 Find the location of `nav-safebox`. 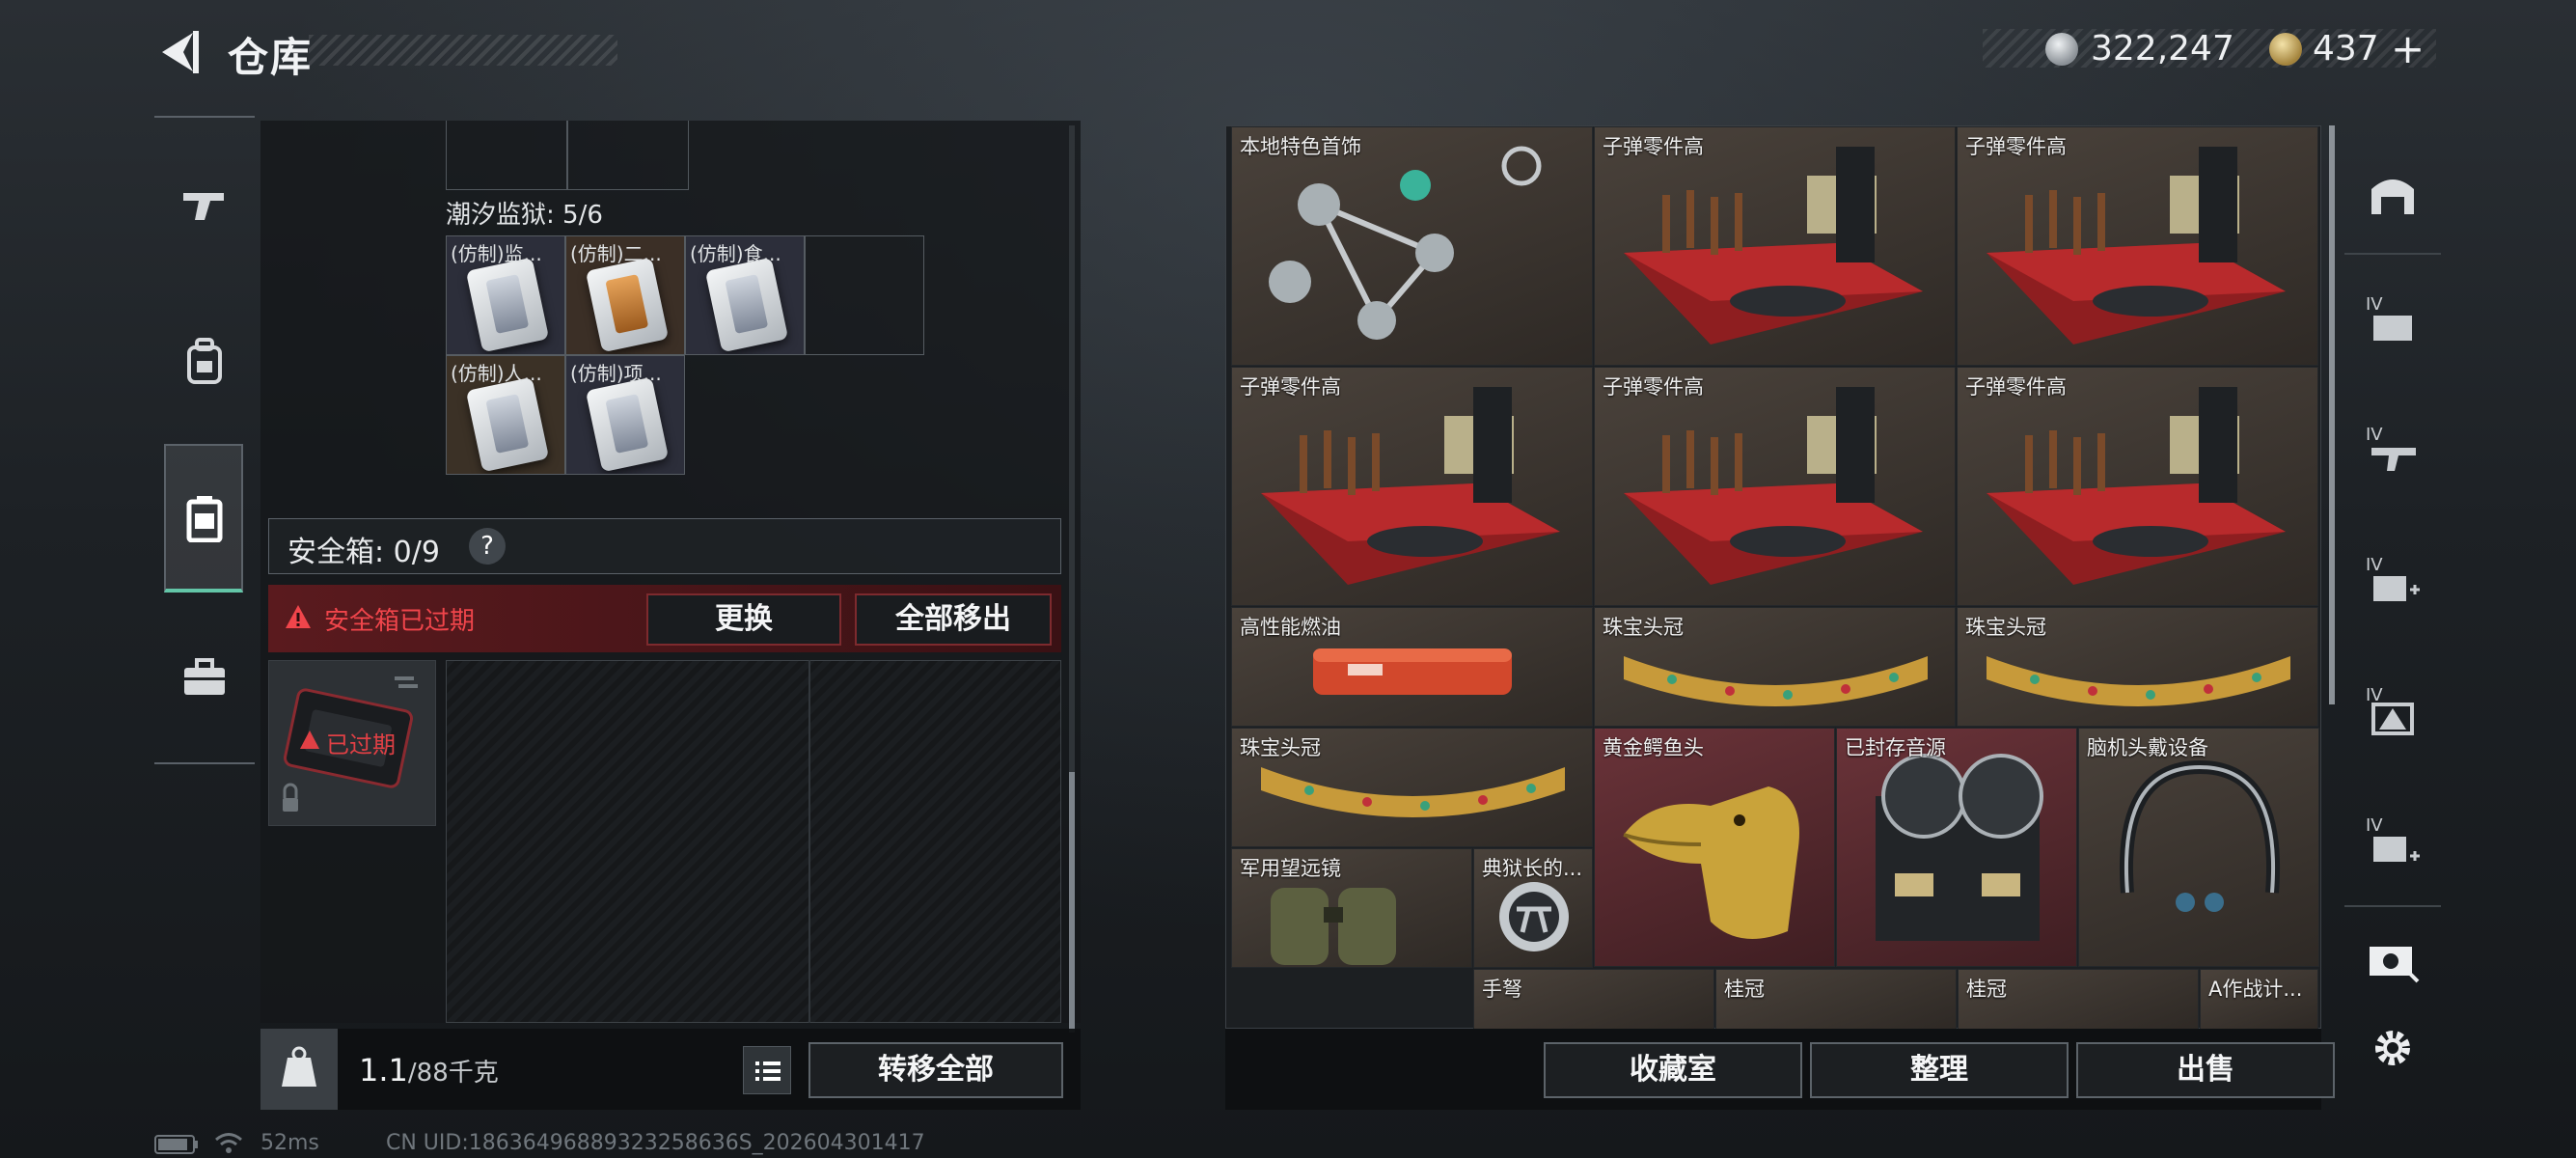

nav-safebox is located at coordinates (204, 518).